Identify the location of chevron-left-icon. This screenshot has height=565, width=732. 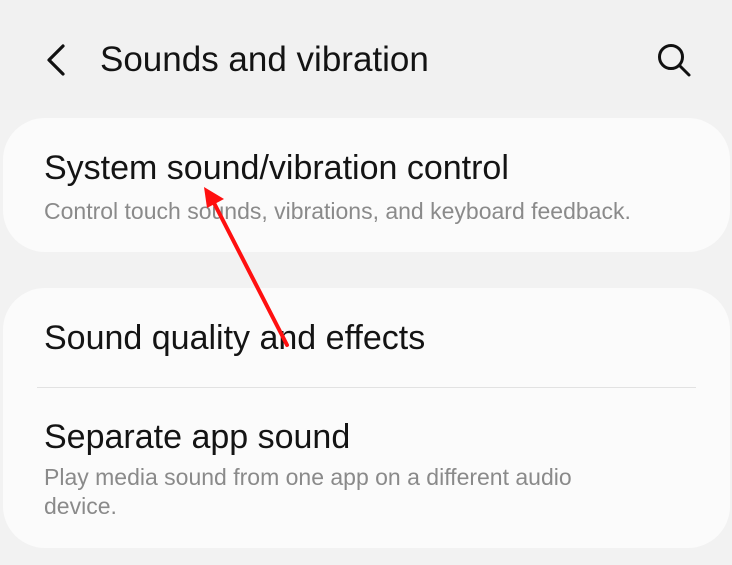
(56, 60).